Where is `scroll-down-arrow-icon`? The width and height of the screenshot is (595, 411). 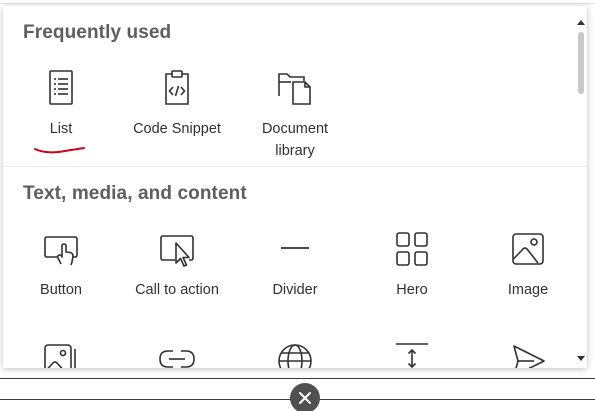
scroll-down-arrow-icon is located at coordinates (581, 358).